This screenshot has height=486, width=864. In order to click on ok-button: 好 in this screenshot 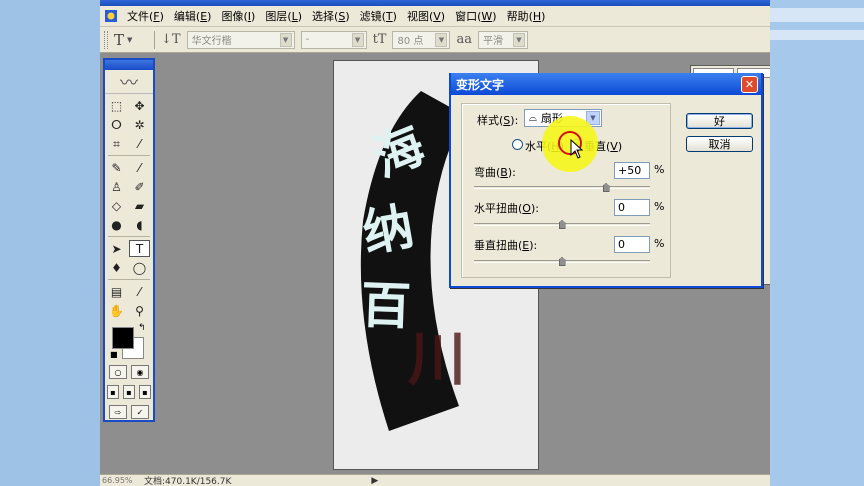, I will do `click(719, 121)`.